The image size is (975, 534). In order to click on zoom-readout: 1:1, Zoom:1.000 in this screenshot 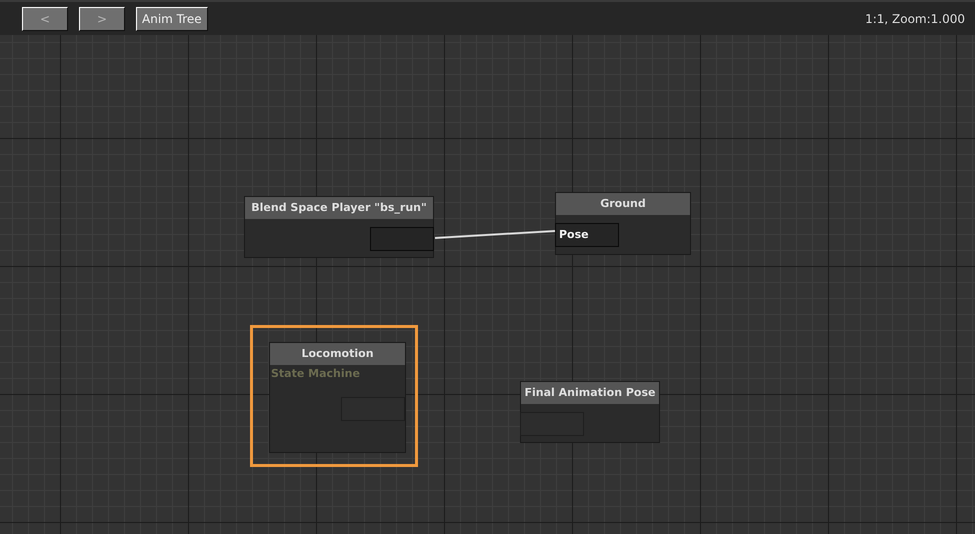, I will do `click(915, 19)`.